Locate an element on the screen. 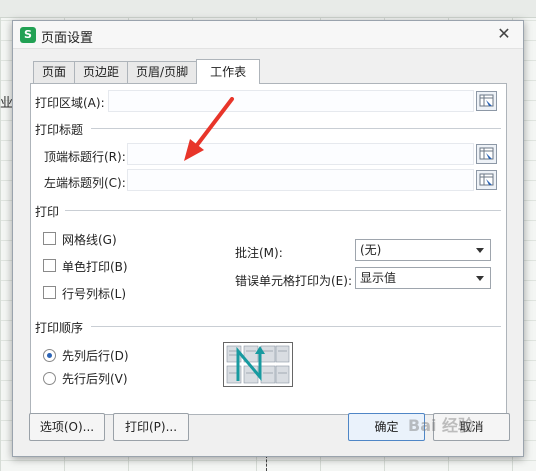 The height and width of the screenshot is (471, 536). tab-sheet: 工作表 is located at coordinates (228, 71).